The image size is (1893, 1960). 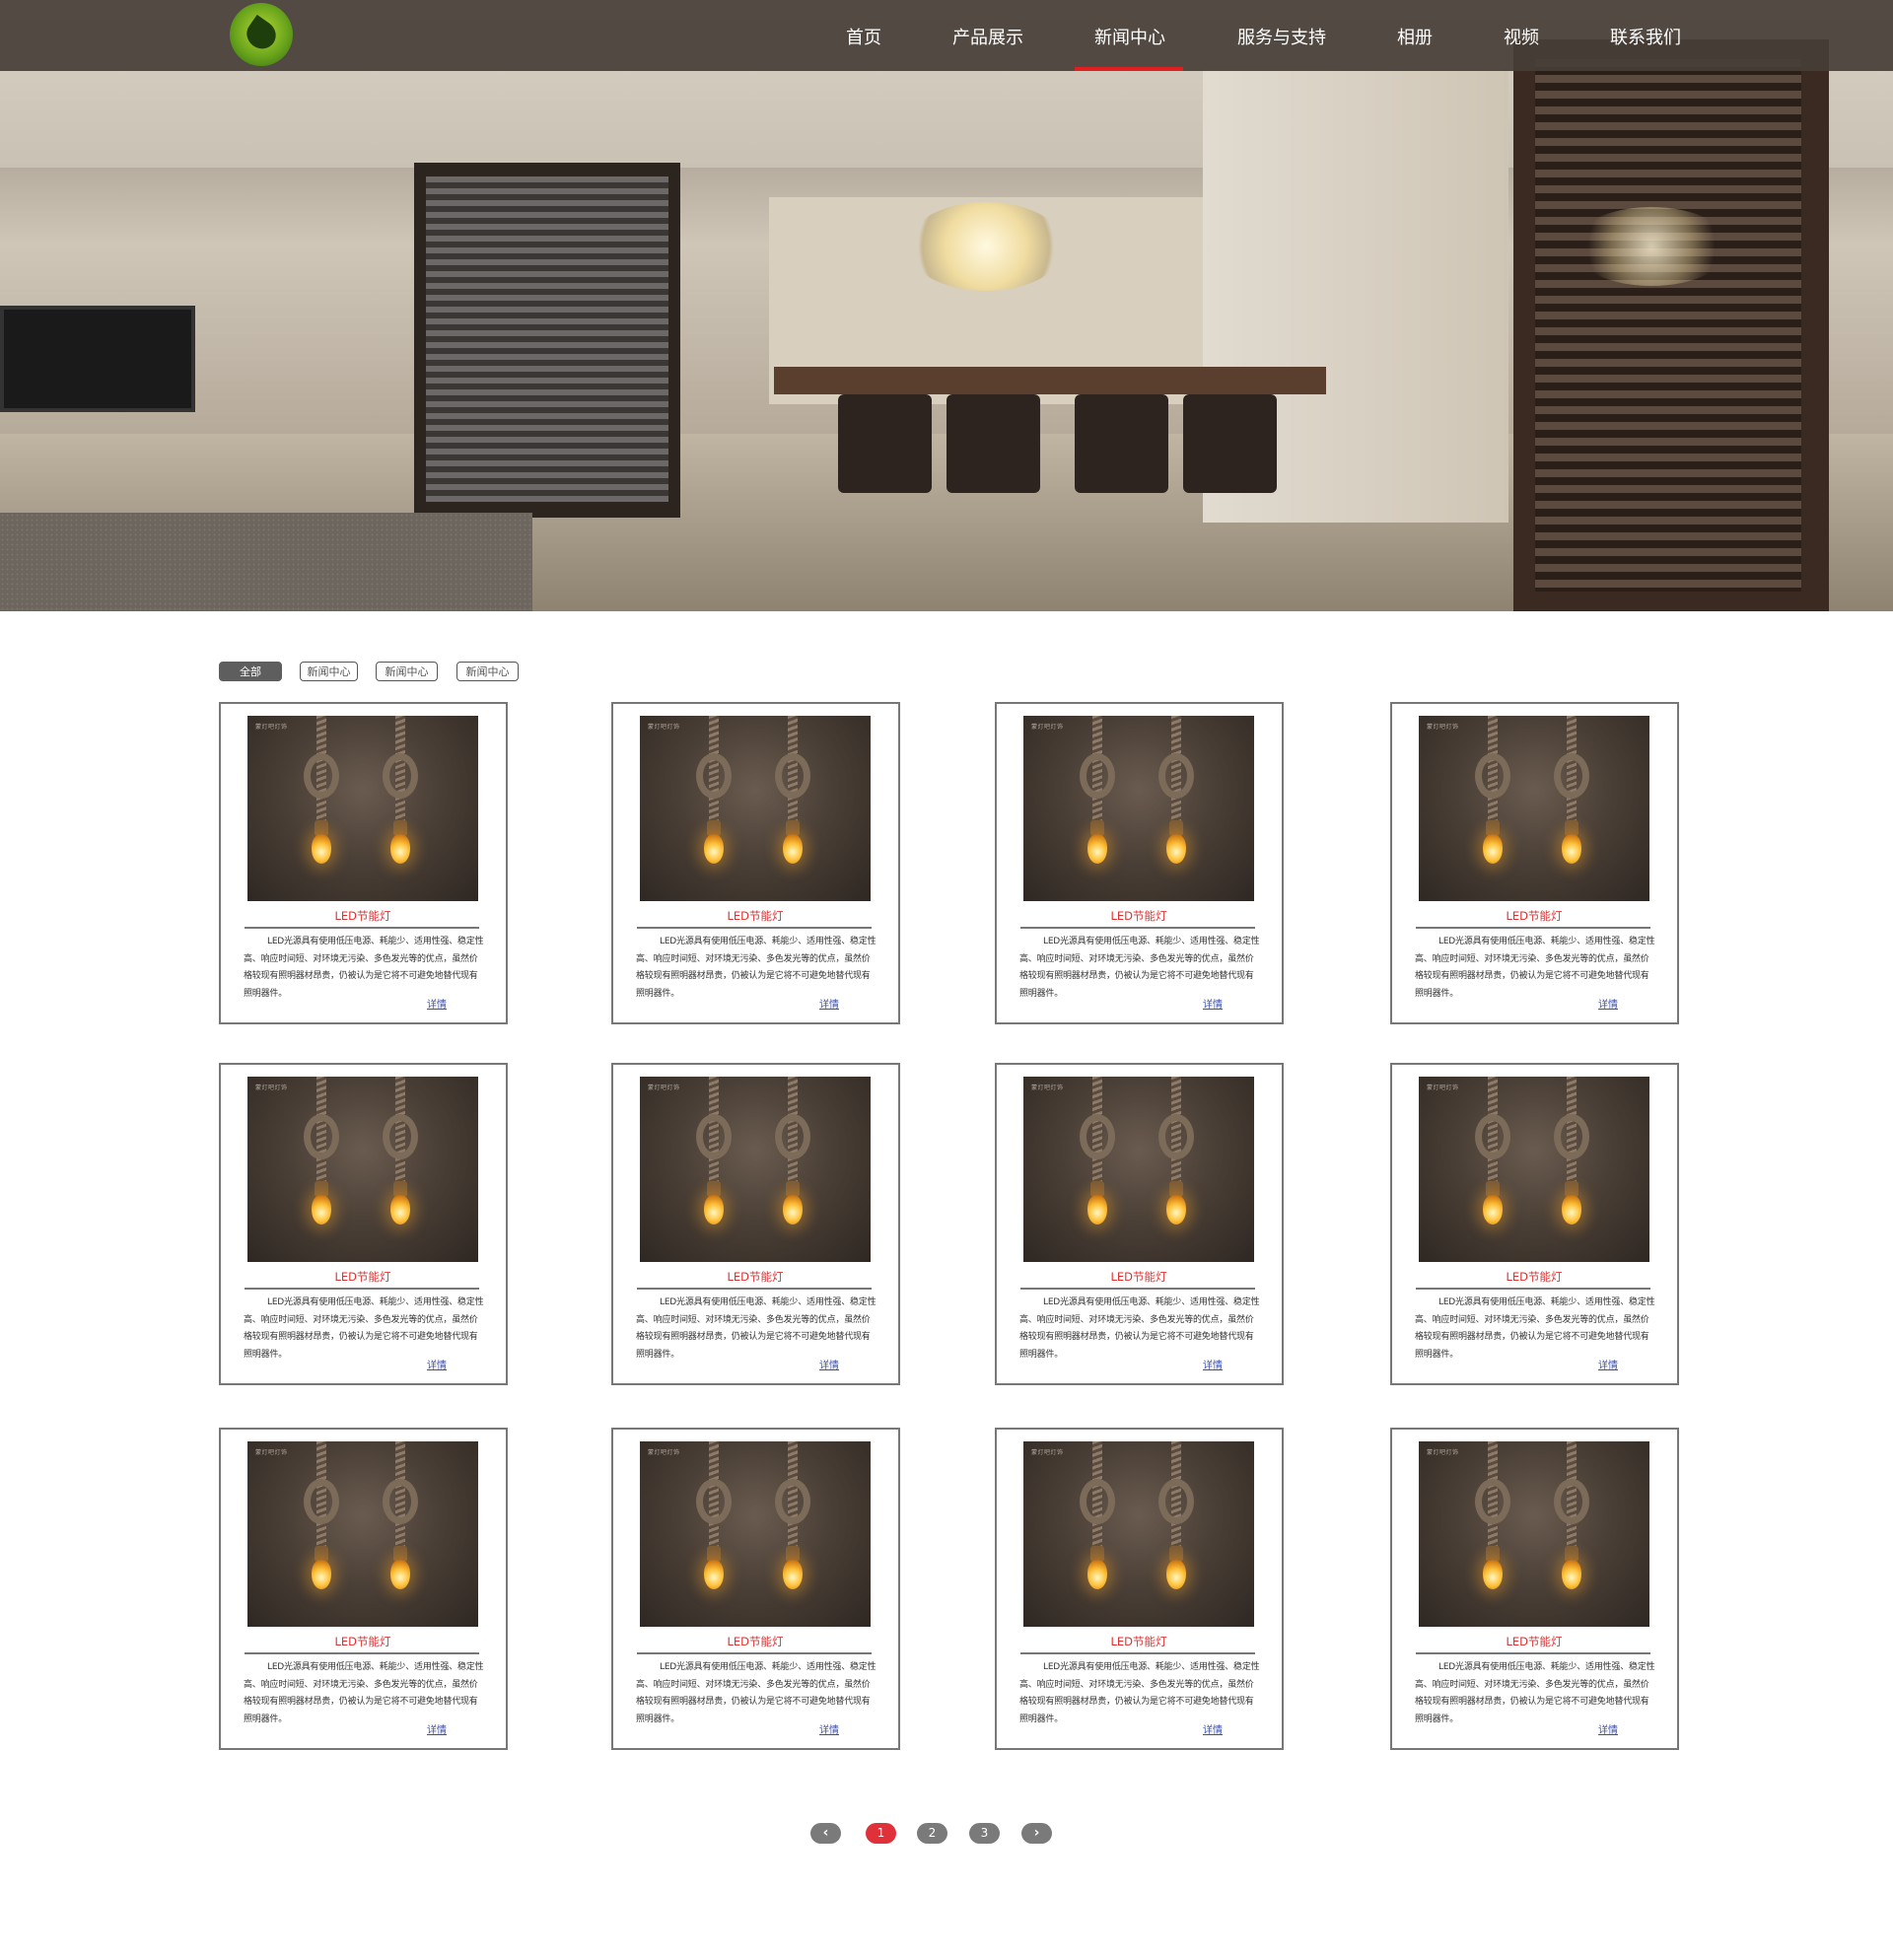 I want to click on nav-item-news: 新闻中心, so click(x=1129, y=36).